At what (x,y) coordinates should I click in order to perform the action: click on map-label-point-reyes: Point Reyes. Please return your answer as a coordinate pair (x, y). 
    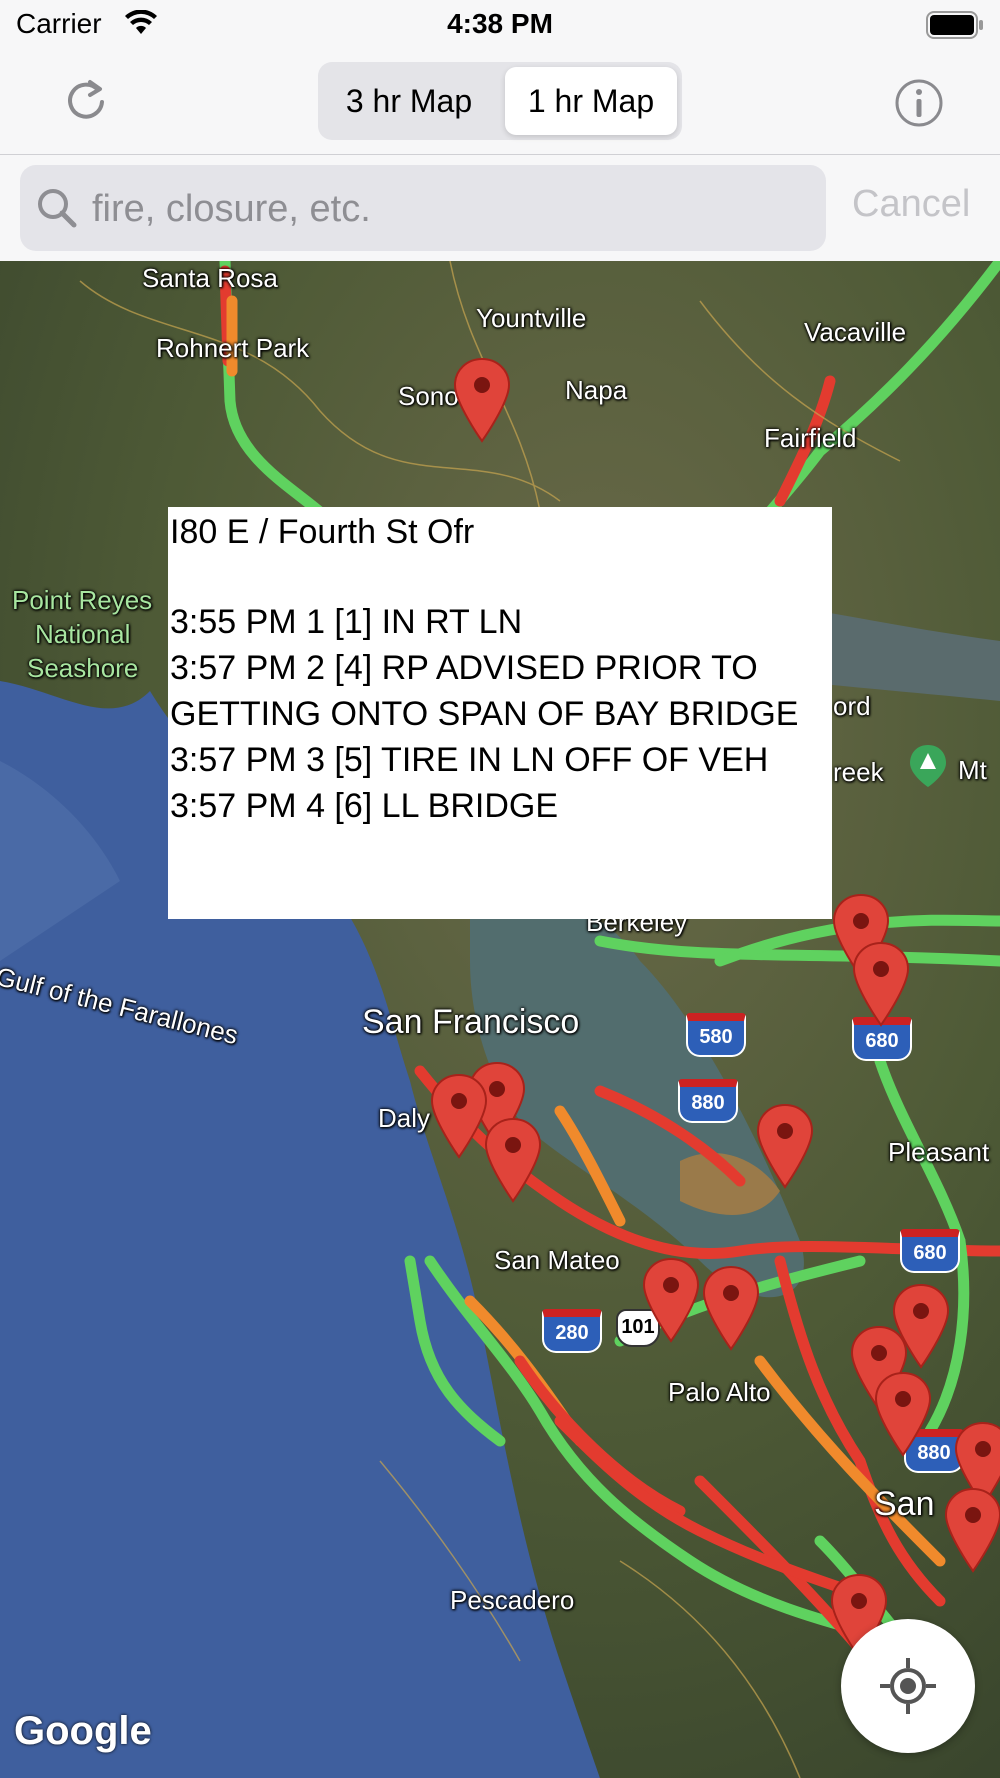
    Looking at the image, I should click on (82, 600).